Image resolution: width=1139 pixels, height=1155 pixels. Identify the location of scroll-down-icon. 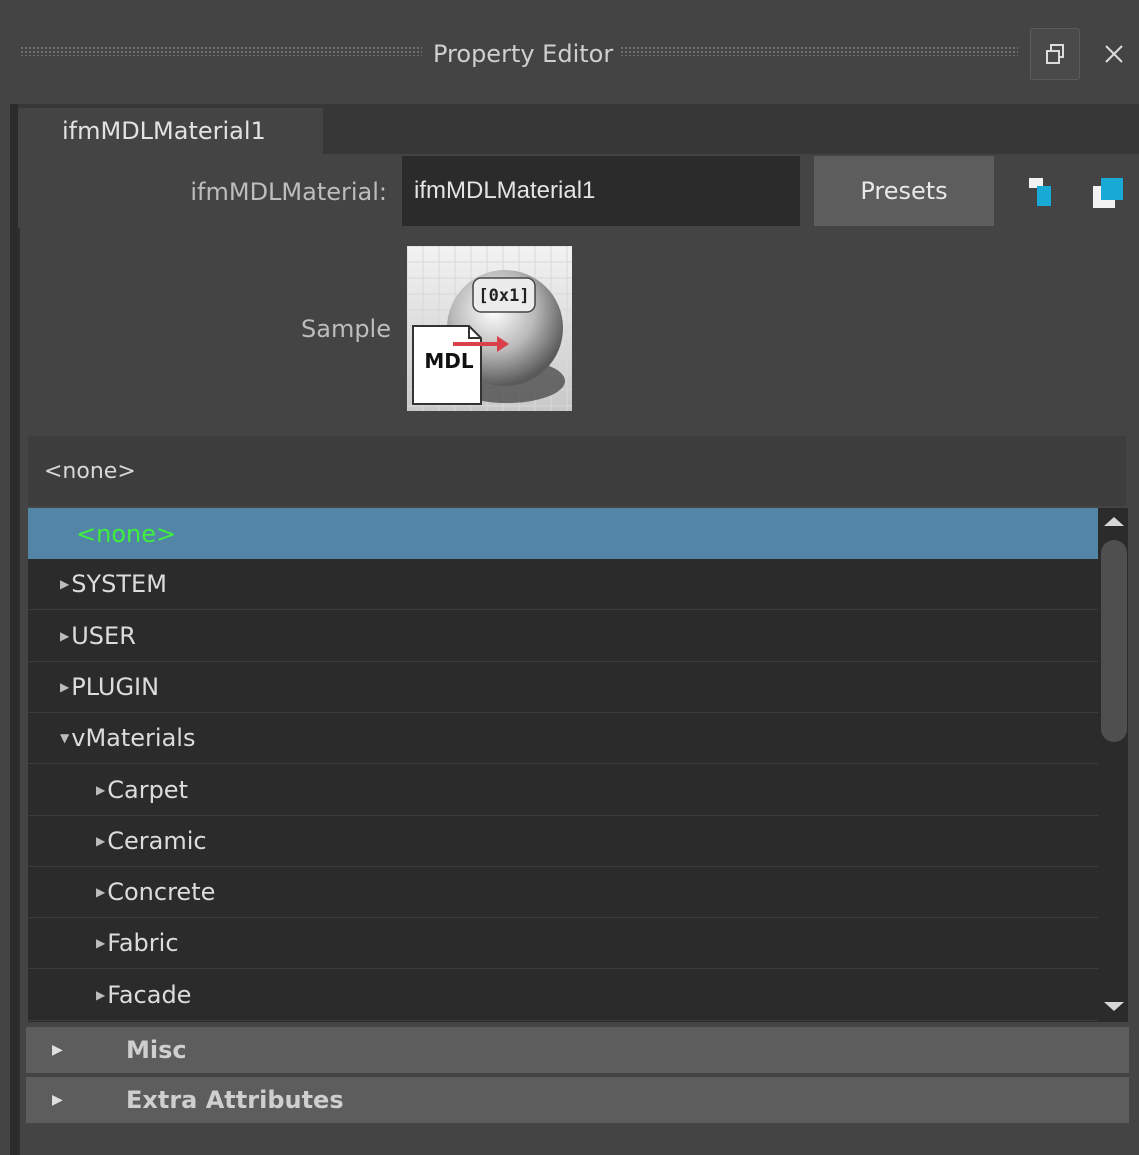
(1114, 1006).